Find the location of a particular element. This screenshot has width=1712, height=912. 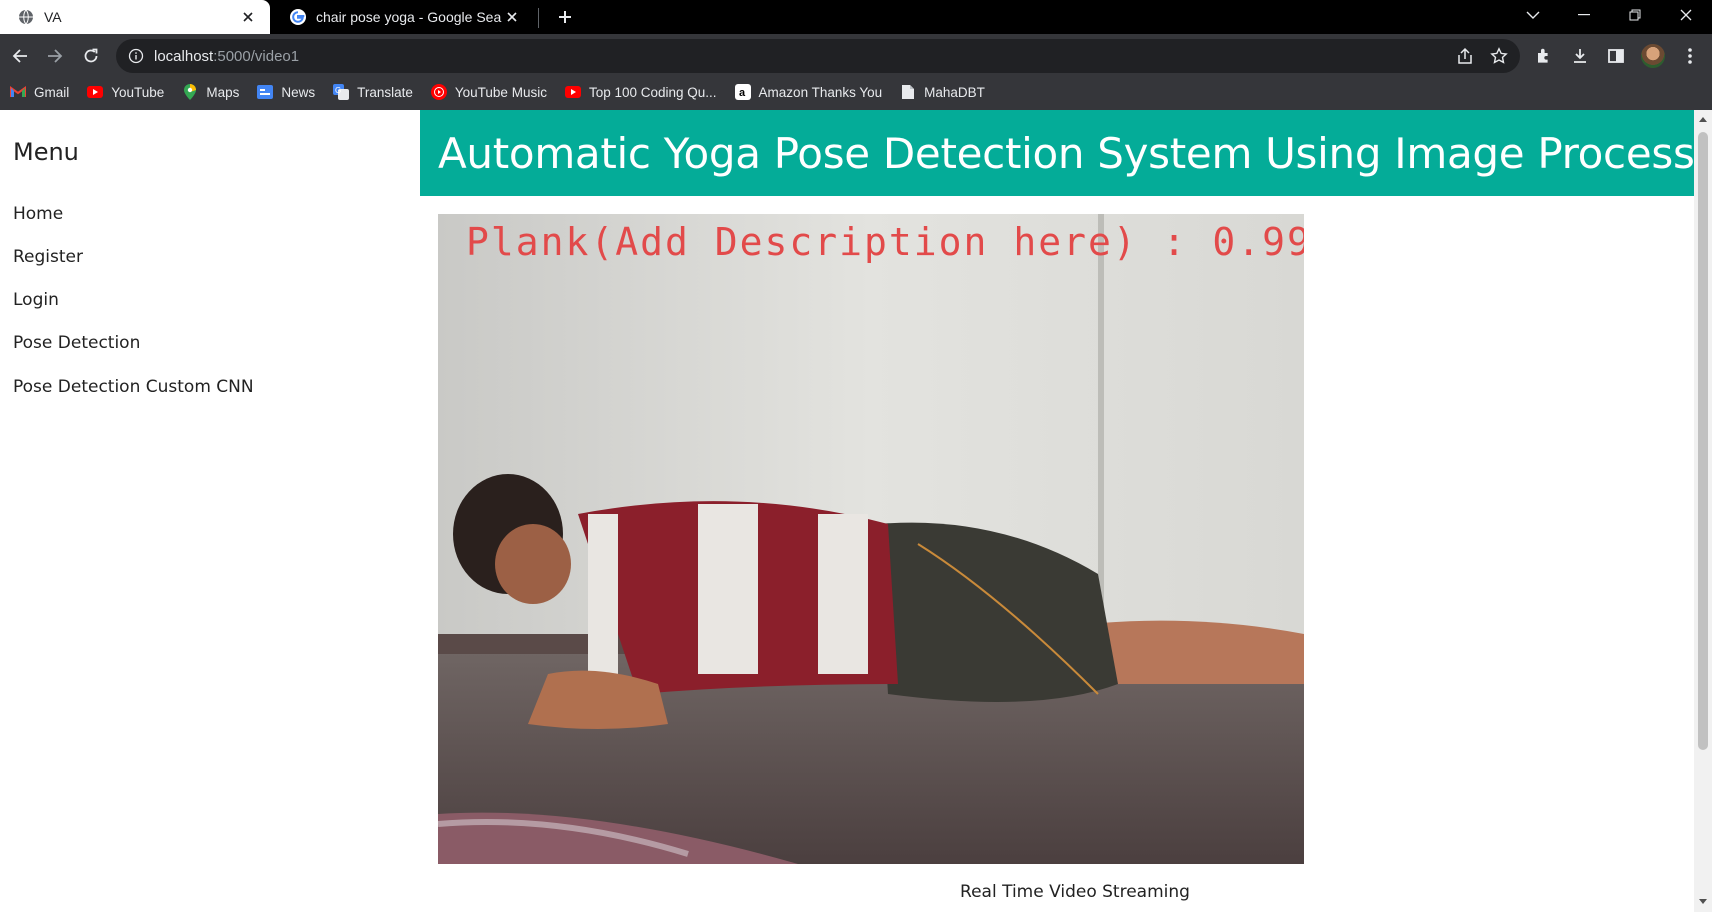

tab-title: VA is located at coordinates (53, 17).